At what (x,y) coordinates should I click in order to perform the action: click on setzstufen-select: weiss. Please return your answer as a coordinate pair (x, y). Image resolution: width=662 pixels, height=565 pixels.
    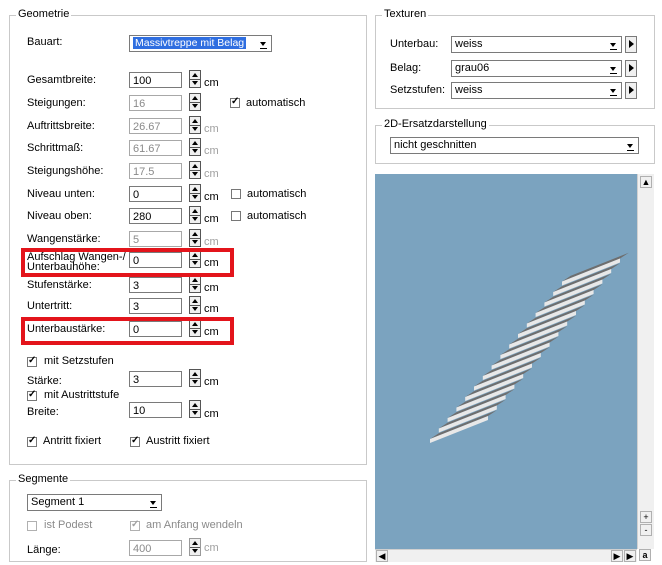
    Looking at the image, I should click on (536, 90).